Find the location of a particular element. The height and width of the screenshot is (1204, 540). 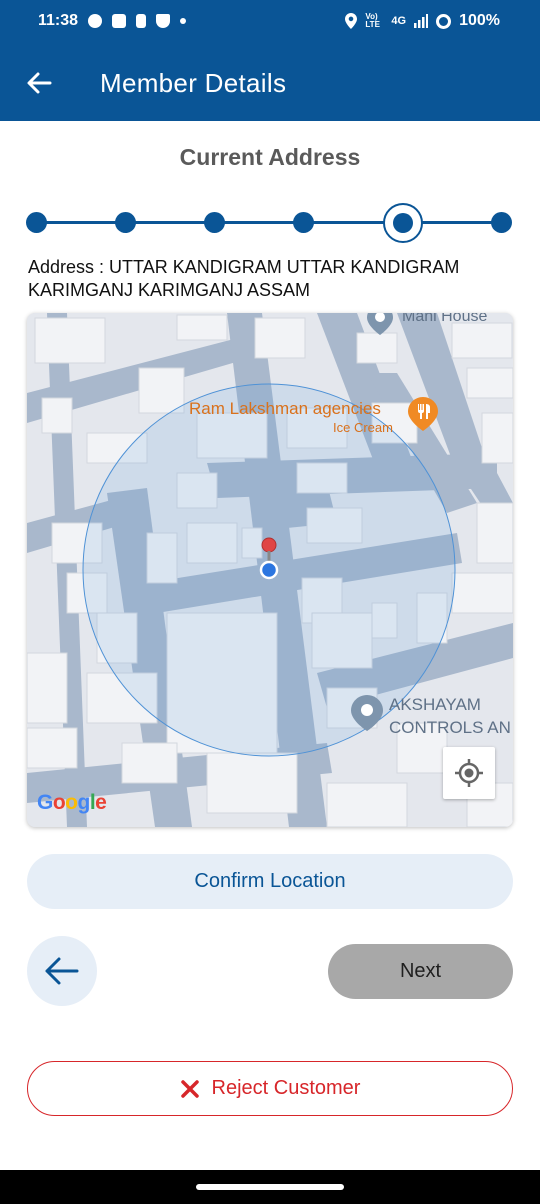

app-bar: Member Details is located at coordinates (270, 82).